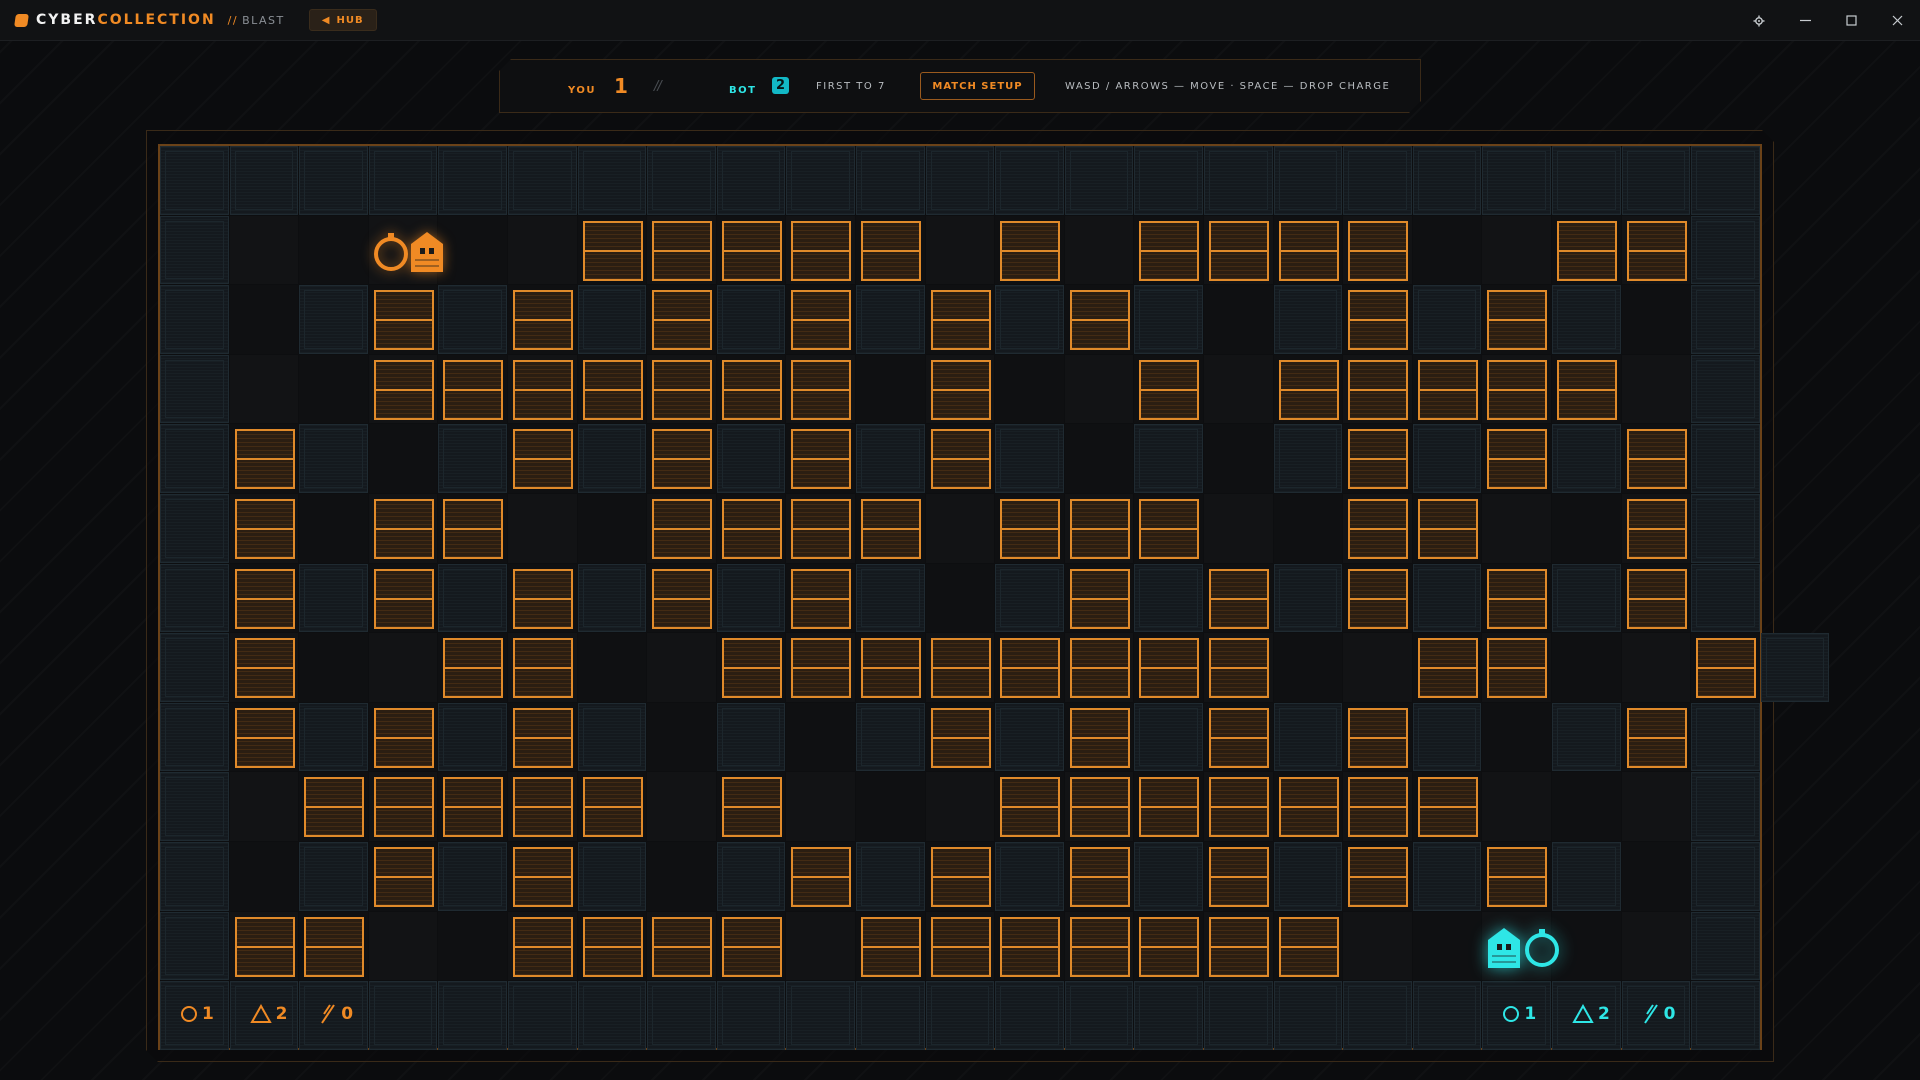  I want to click on stat-value: 0, so click(1669, 1014).